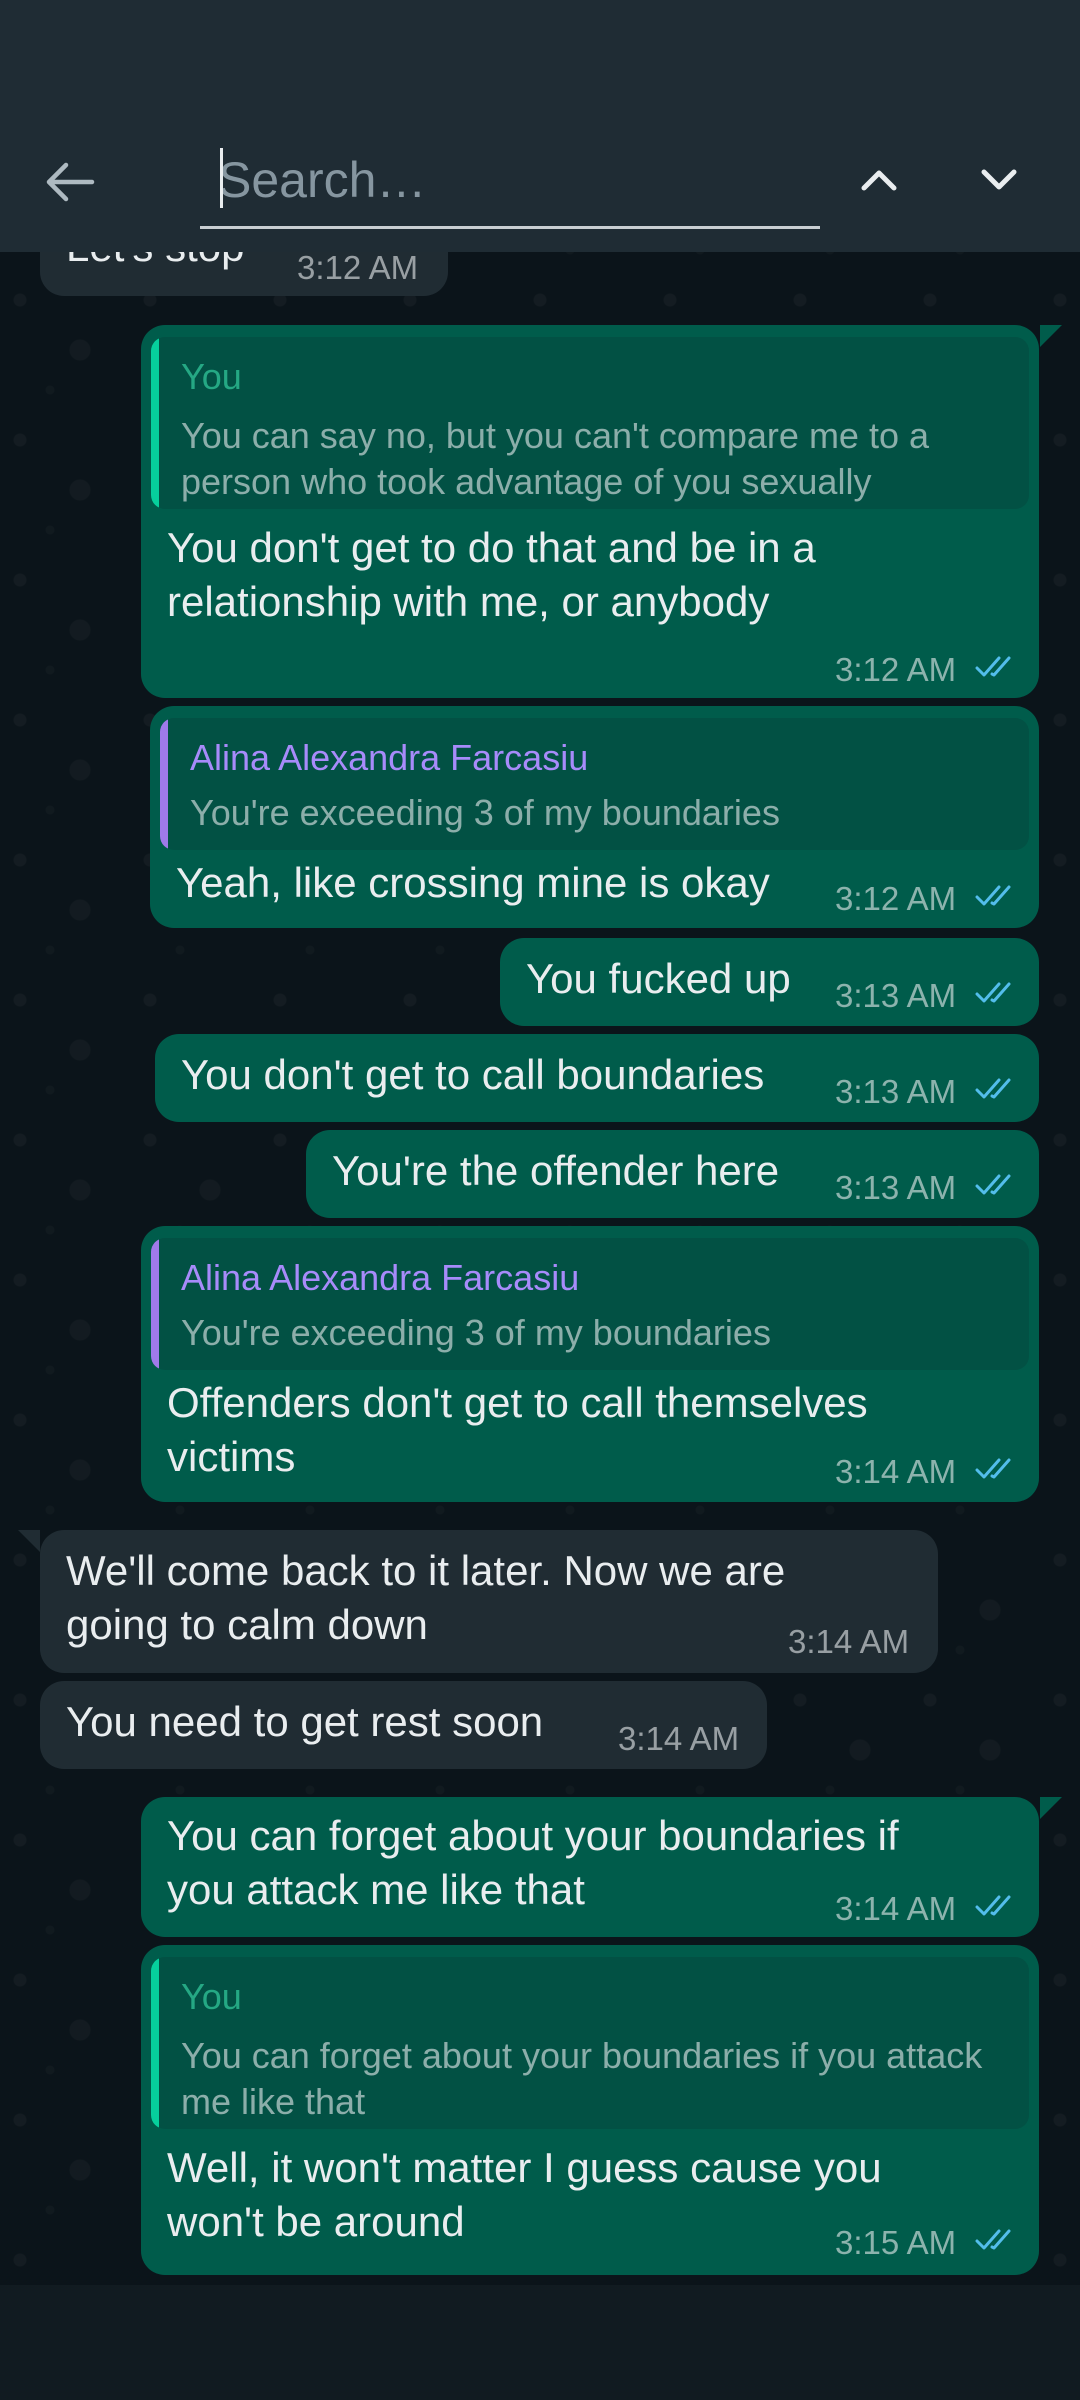 The width and height of the screenshot is (1080, 2400). I want to click on search-toolbar, so click(540, 126).